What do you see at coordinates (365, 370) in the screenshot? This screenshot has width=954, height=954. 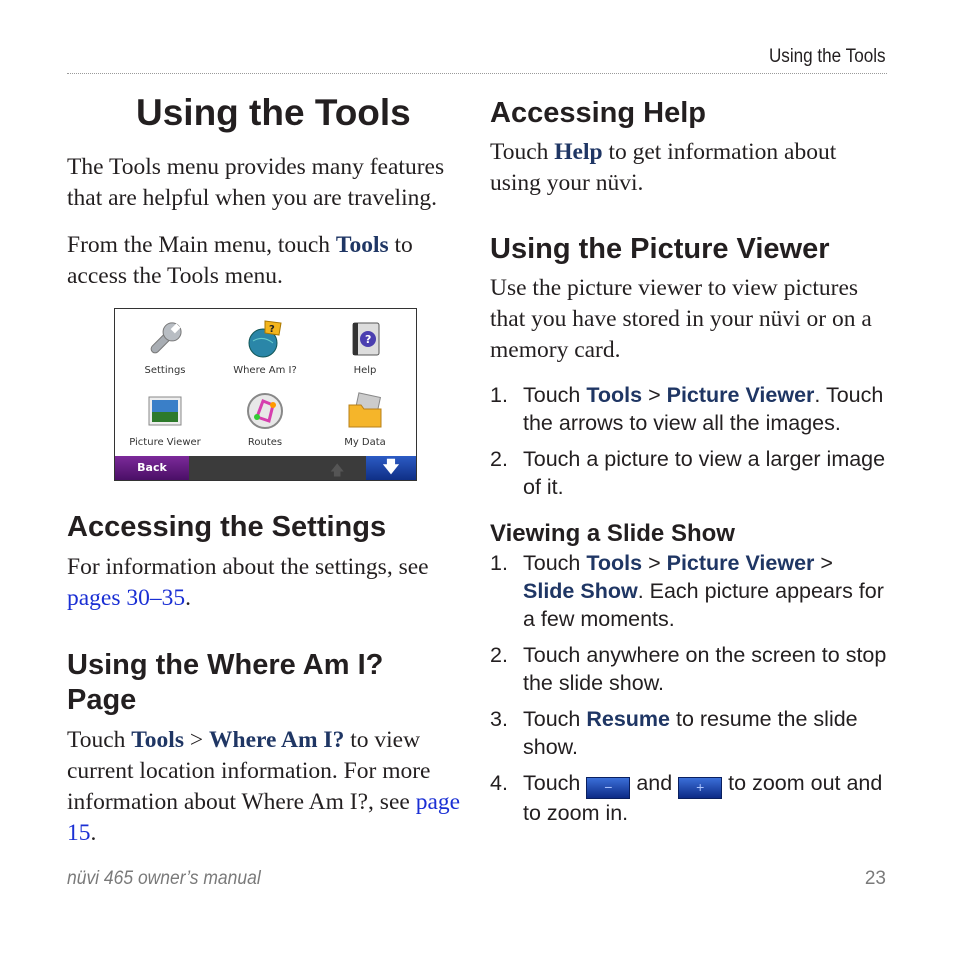 I see `tile-label: Help` at bounding box center [365, 370].